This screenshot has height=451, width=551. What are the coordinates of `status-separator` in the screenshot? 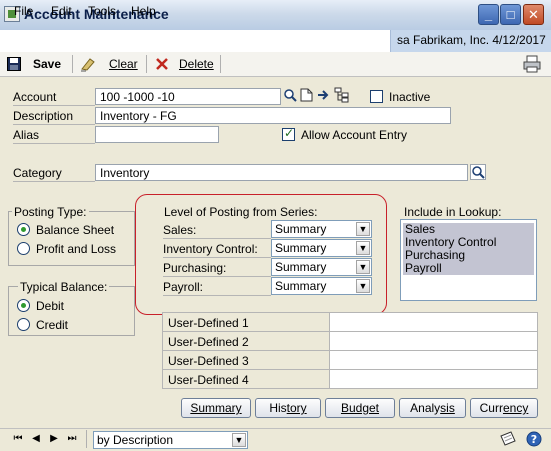 It's located at (86, 439).